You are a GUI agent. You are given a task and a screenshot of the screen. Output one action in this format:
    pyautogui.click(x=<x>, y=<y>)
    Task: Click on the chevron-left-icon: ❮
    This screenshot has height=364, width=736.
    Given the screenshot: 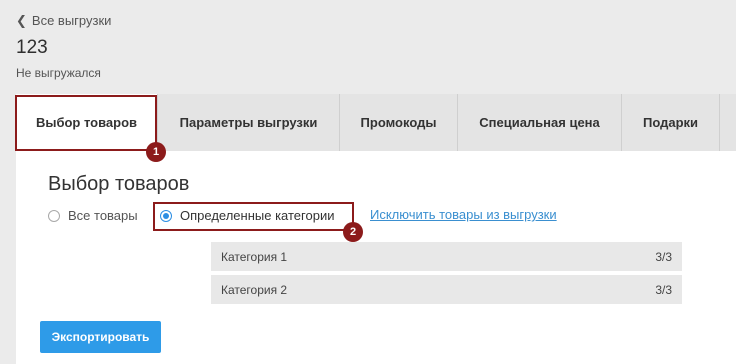 What is the action you would take?
    pyautogui.click(x=21, y=20)
    